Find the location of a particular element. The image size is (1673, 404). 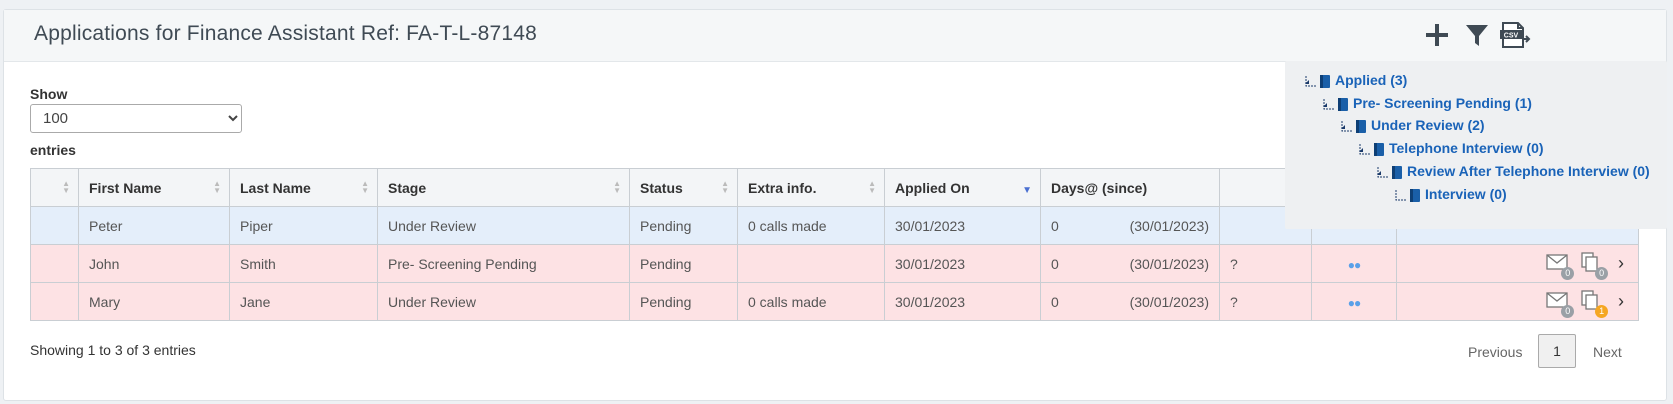

column-header-extra-info: Extra info. ▲ ▼ is located at coordinates (811, 187).